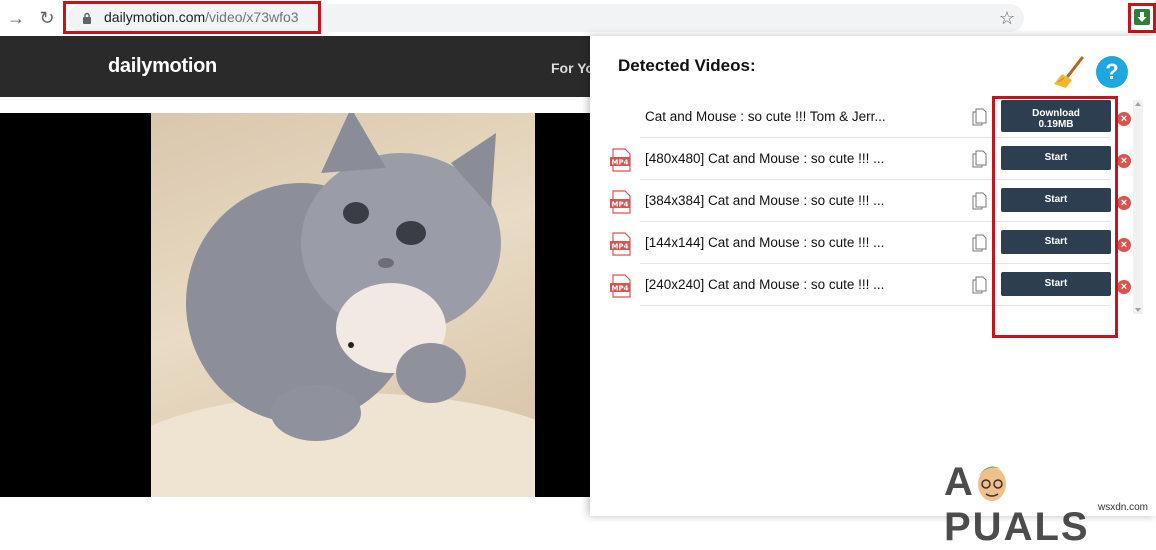  Describe the element at coordinates (1138, 310) in the screenshot. I see `scroll-down-arrow-icon` at that location.